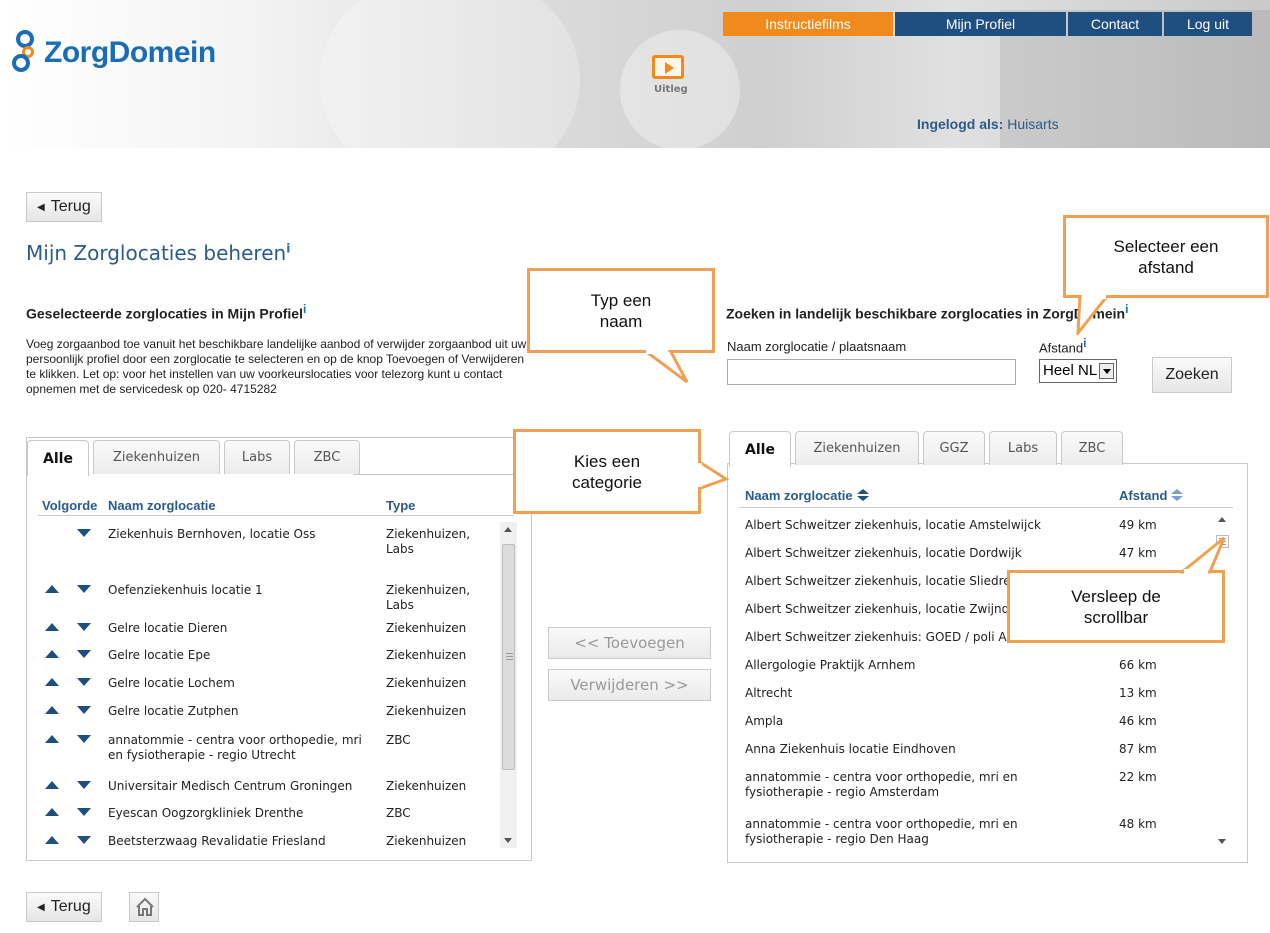 The width and height of the screenshot is (1270, 933). What do you see at coordinates (808, 24) in the screenshot?
I see `nav-instructiefilms: Instructiefilms` at bounding box center [808, 24].